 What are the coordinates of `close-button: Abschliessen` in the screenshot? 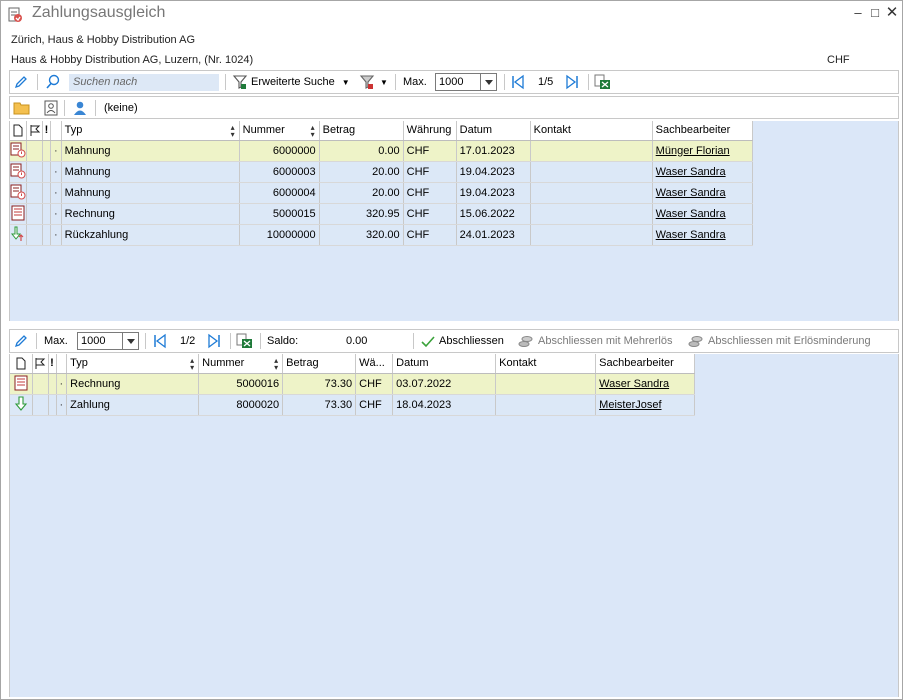 It's located at (462, 341).